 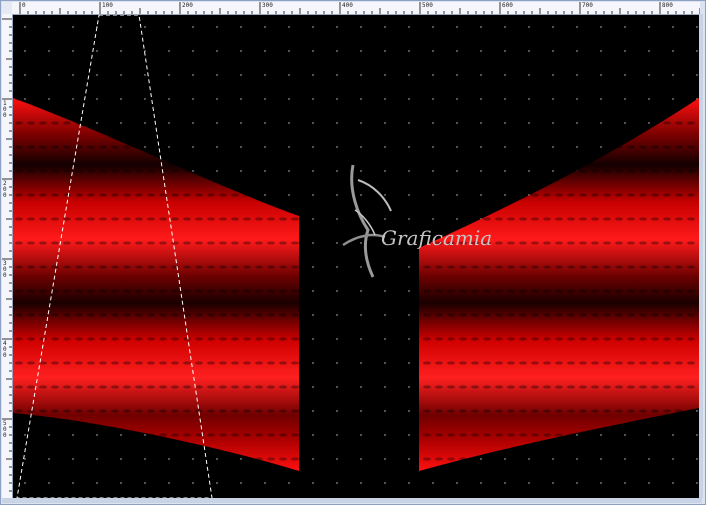 I want to click on ruler-label-top: 800, so click(x=667, y=5).